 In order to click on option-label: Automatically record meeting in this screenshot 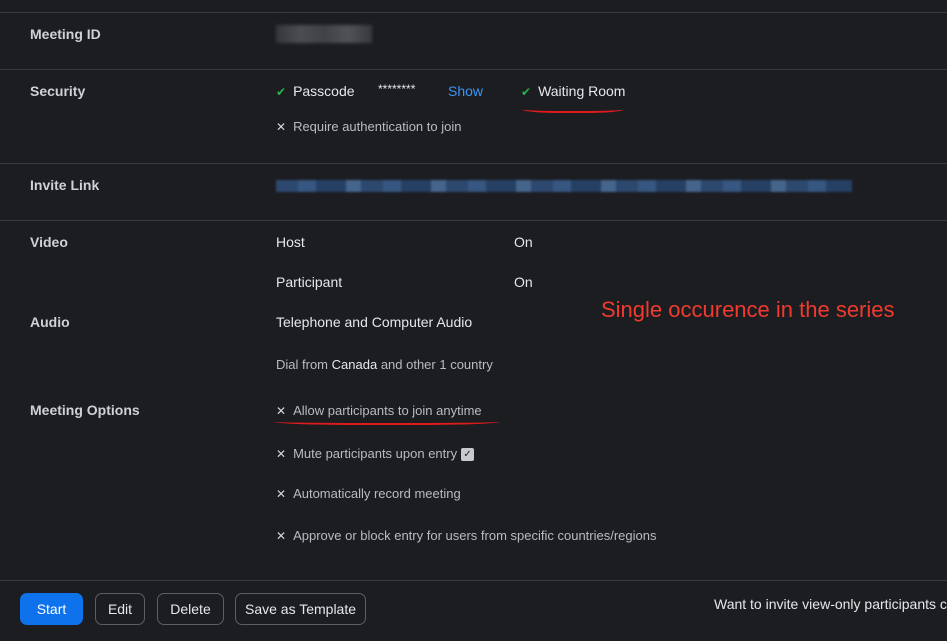, I will do `click(377, 493)`.